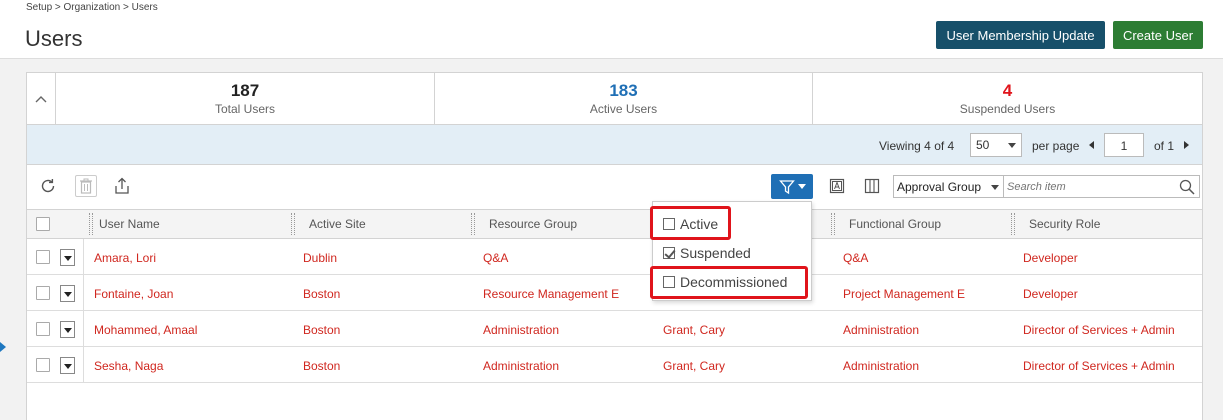  I want to click on highlight-decommissioned-option, so click(729, 282).